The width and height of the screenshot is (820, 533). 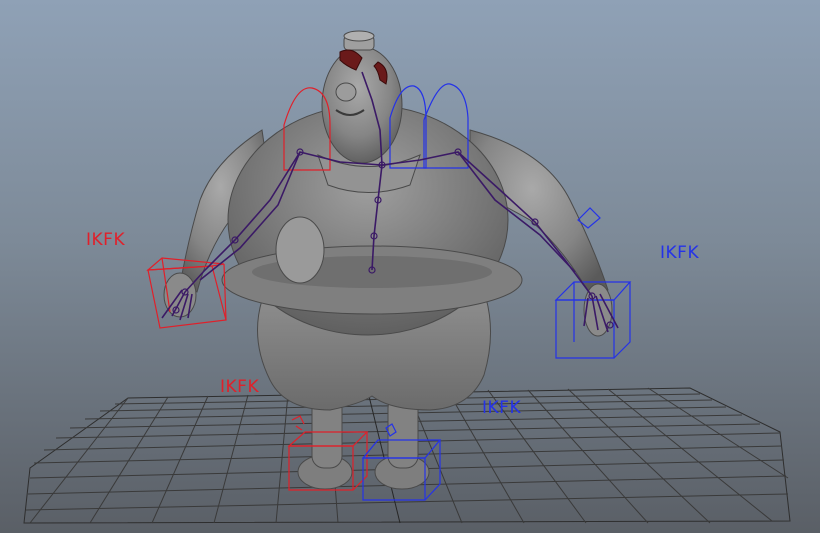 I want to click on arm-right-ikfk-switch: IKFK, so click(x=679, y=253).